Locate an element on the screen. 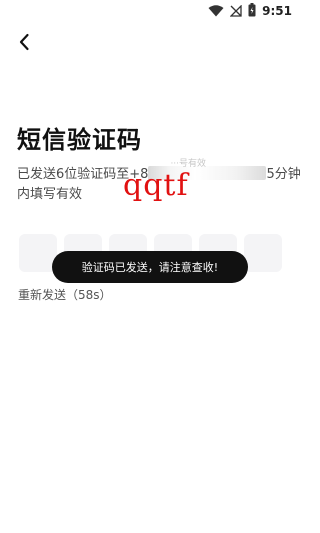 The height and width of the screenshot is (533, 320). chevron-left-icon is located at coordinates (24, 44).